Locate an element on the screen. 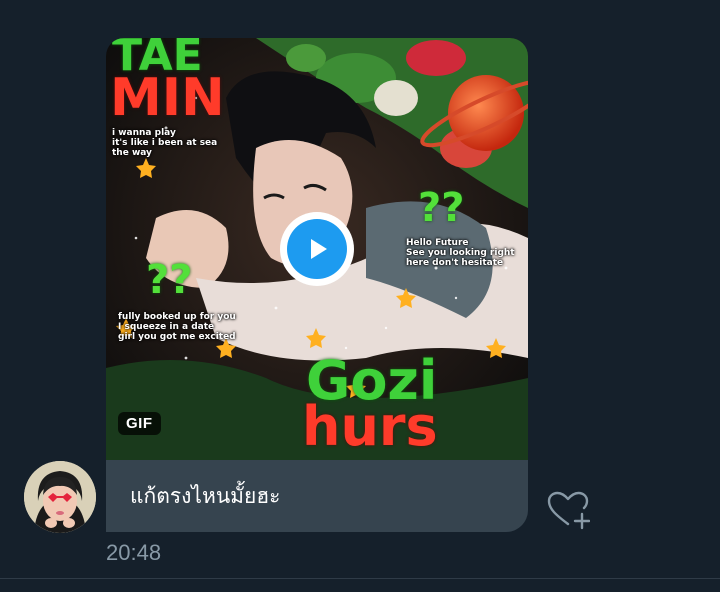 This screenshot has width=720, height=592. message-caption: แก้ตรงไหนมั้ยฮะ is located at coordinates (317, 496).